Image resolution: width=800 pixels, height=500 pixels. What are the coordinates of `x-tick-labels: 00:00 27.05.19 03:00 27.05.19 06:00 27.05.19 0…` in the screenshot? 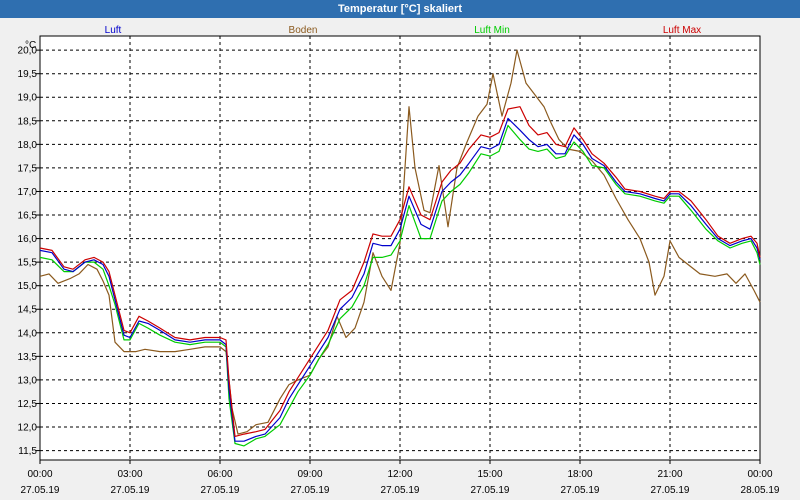 It's located at (400, 482).